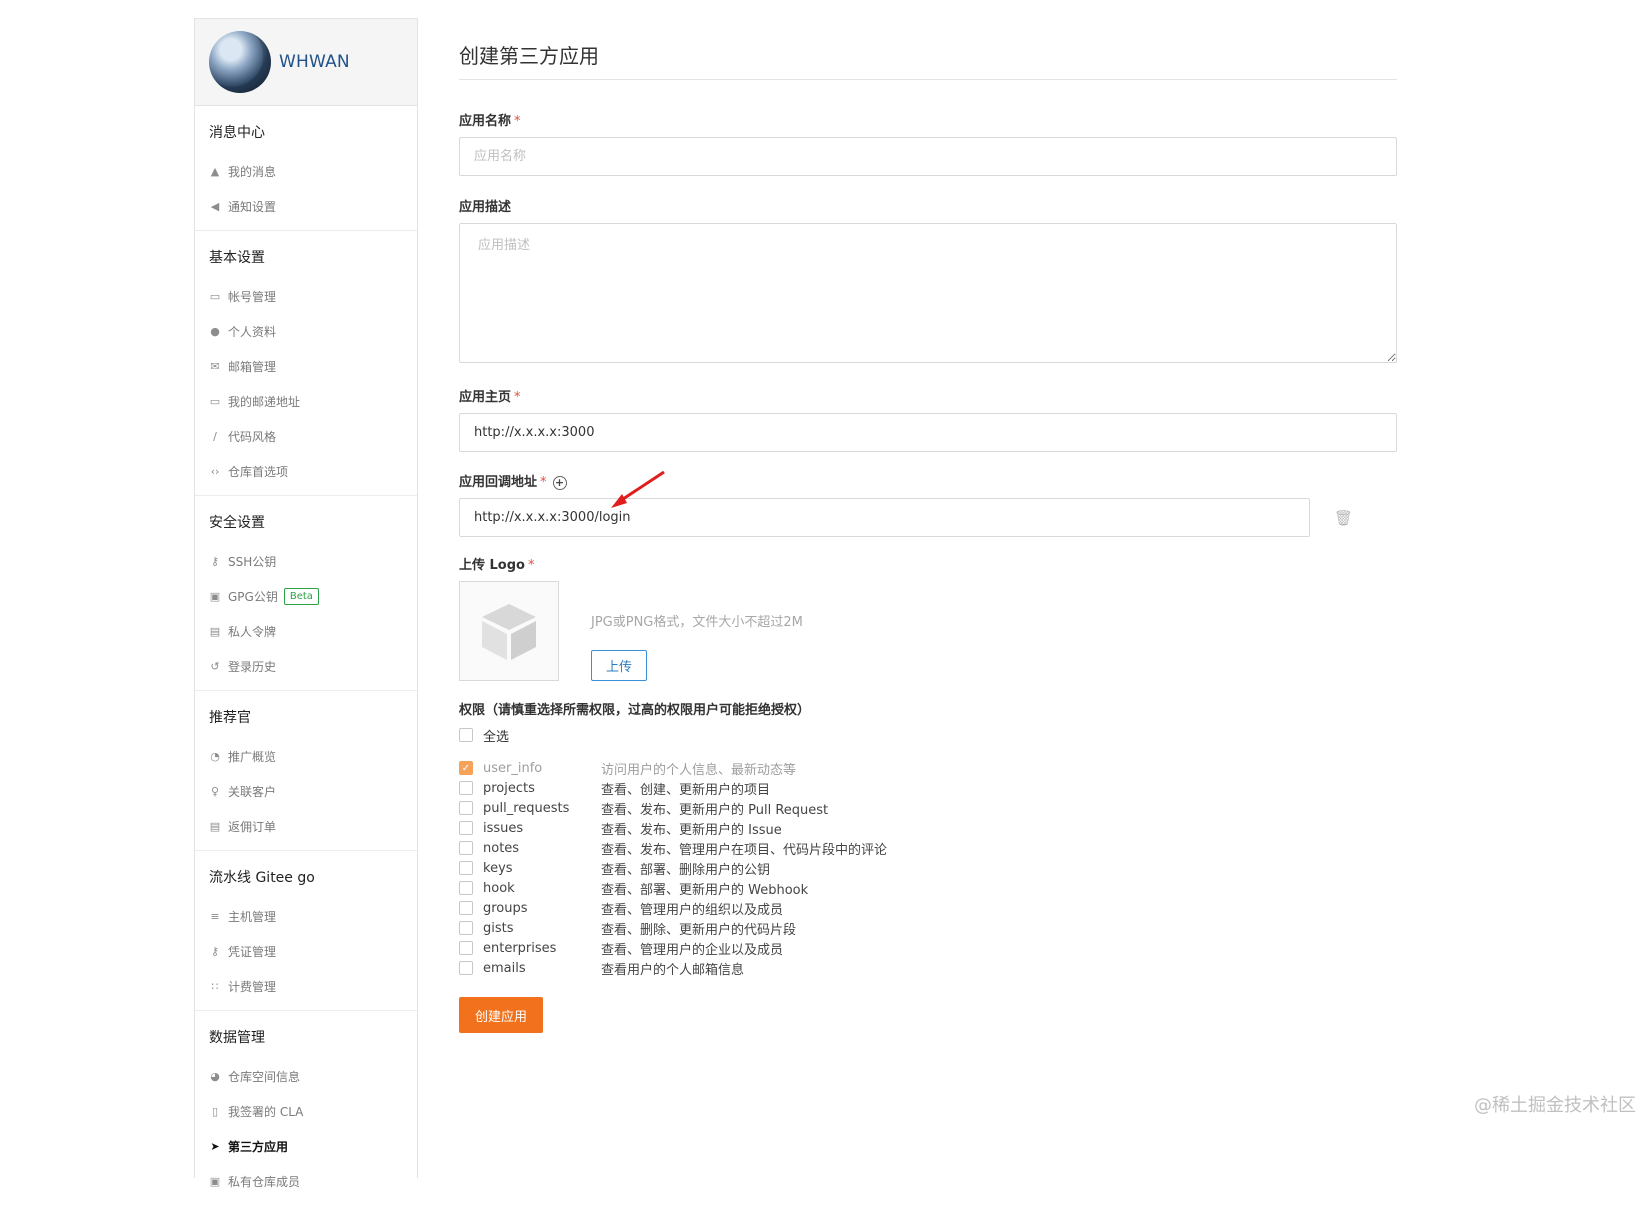 Image resolution: width=1646 pixels, height=1205 pixels. I want to click on create-app-button: 创建应用, so click(501, 1015).